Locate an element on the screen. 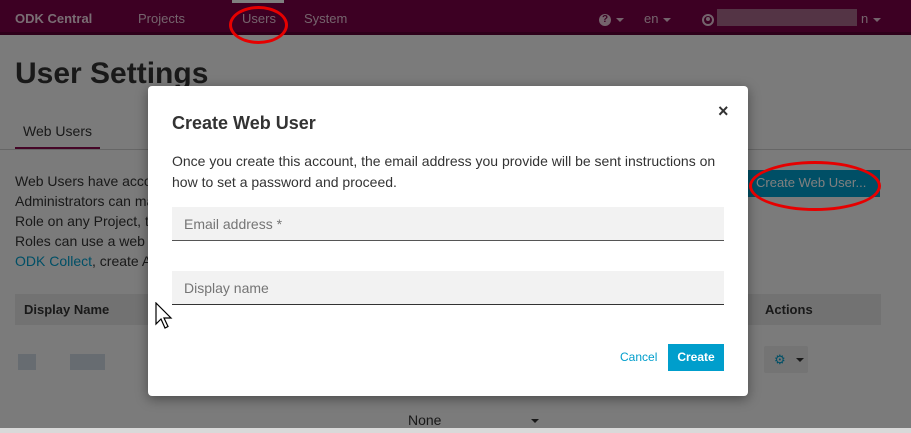 The height and width of the screenshot is (433, 911). mouse-pointer-icon is located at coordinates (164, 315).